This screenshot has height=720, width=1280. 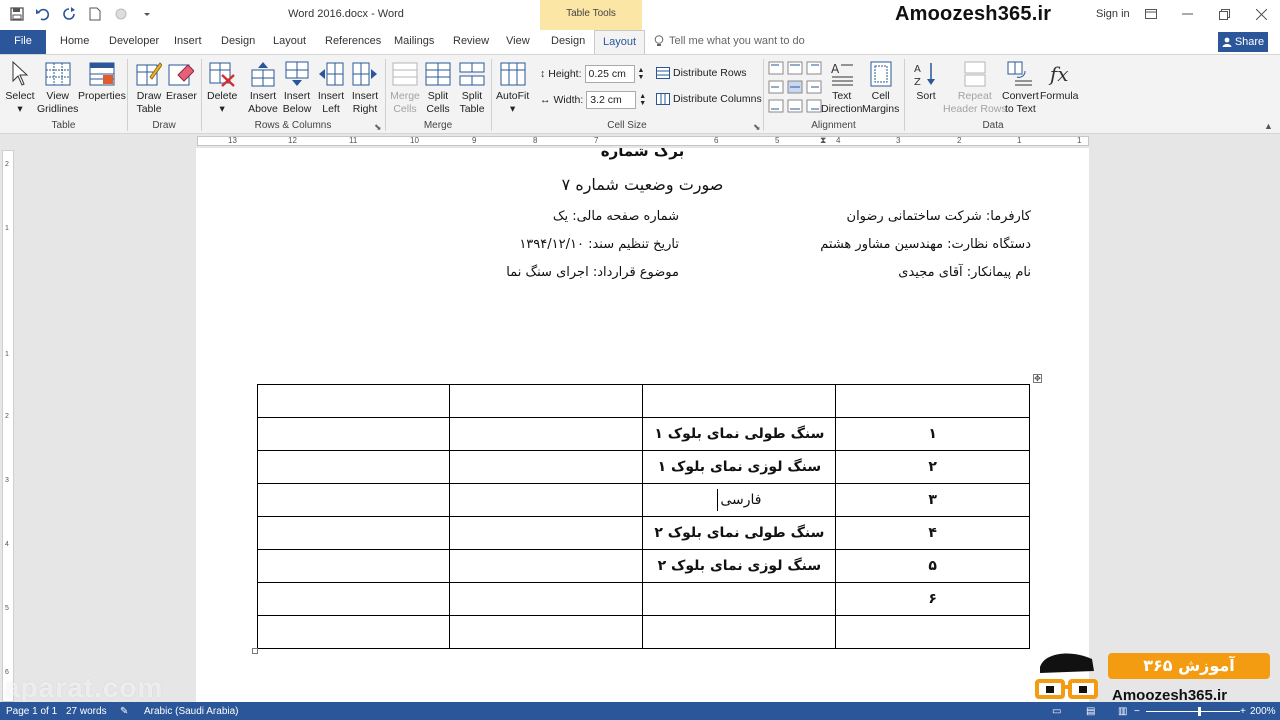 I want to click on tab-table-design: Design, so click(x=568, y=41).